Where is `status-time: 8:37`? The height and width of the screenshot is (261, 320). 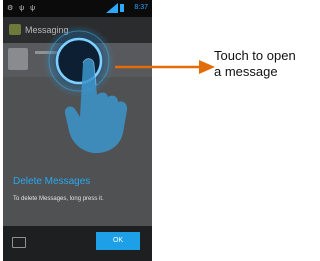 status-time: 8:37 is located at coordinates (141, 7).